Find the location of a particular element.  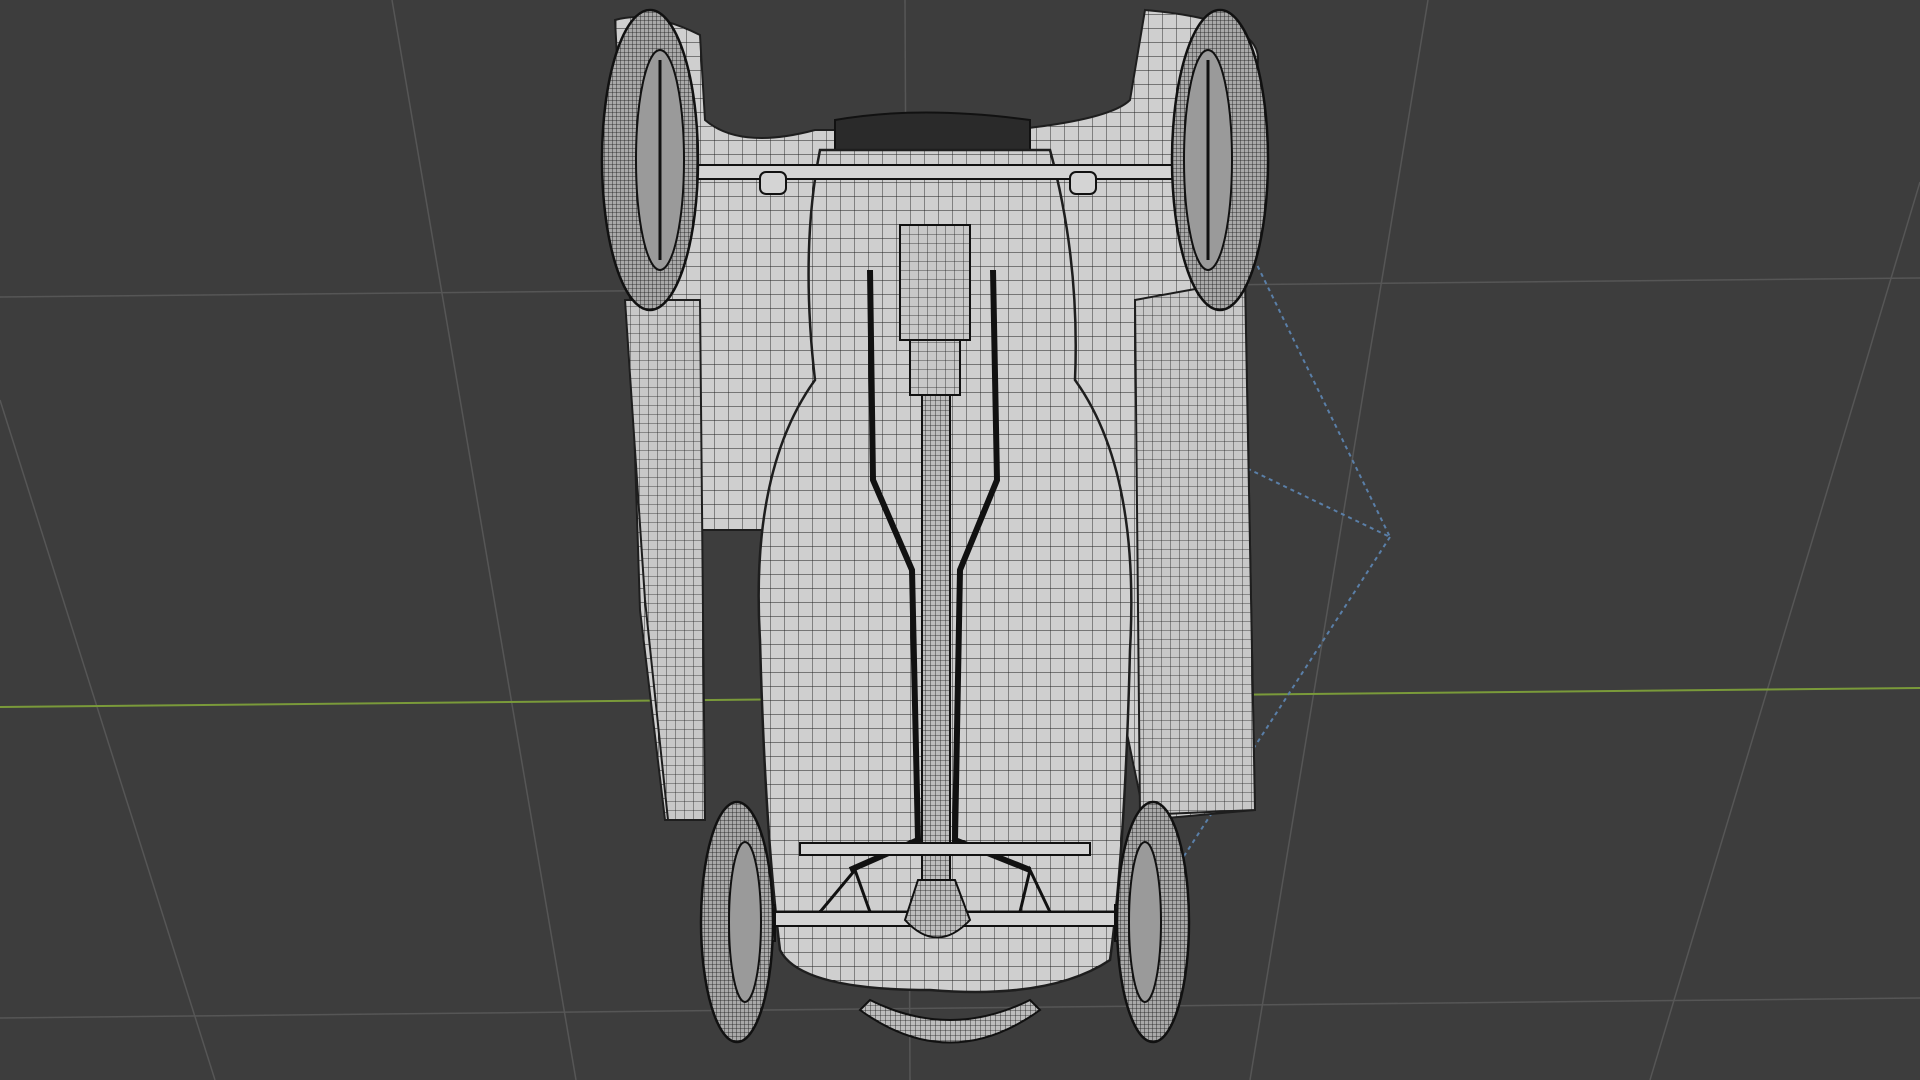

front-wheel-right is located at coordinates (1153, 922).